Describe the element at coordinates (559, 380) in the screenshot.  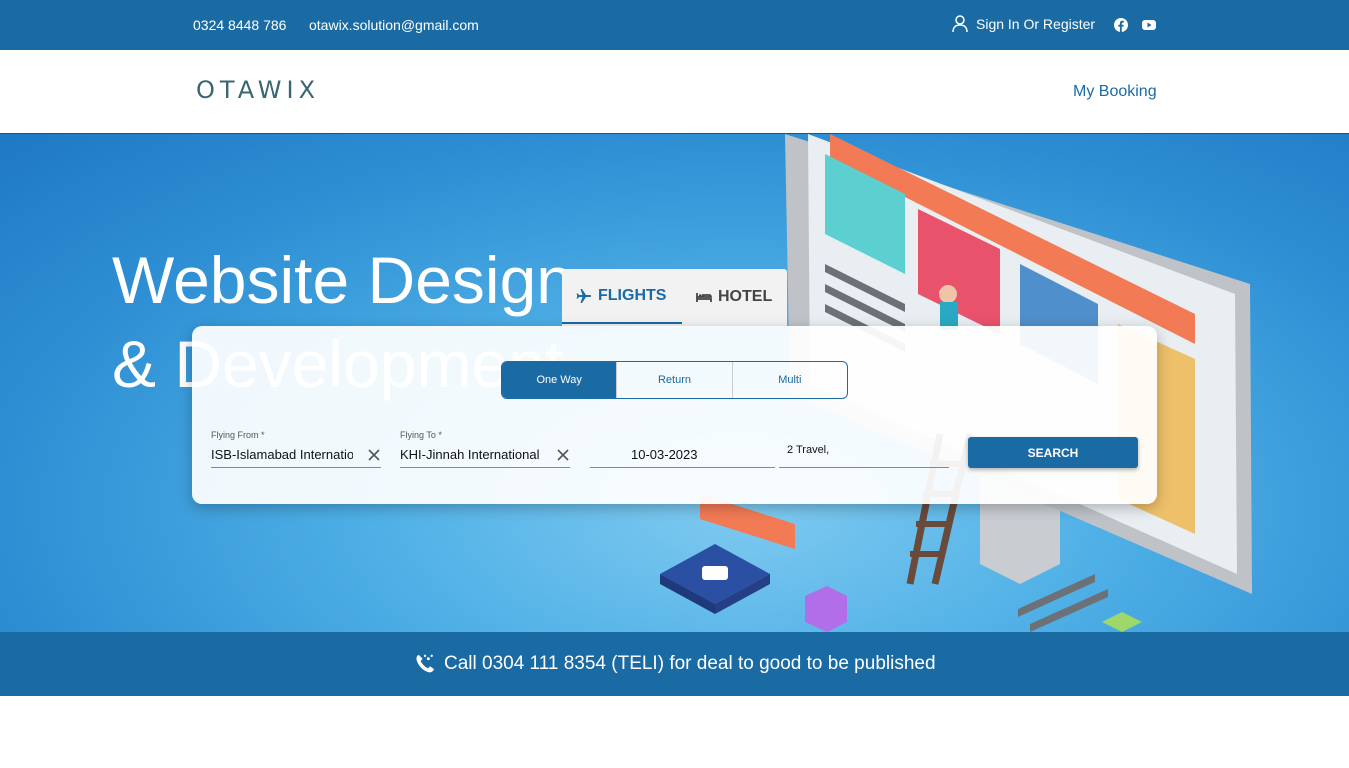
I see `trip-one-way: One Way` at that location.